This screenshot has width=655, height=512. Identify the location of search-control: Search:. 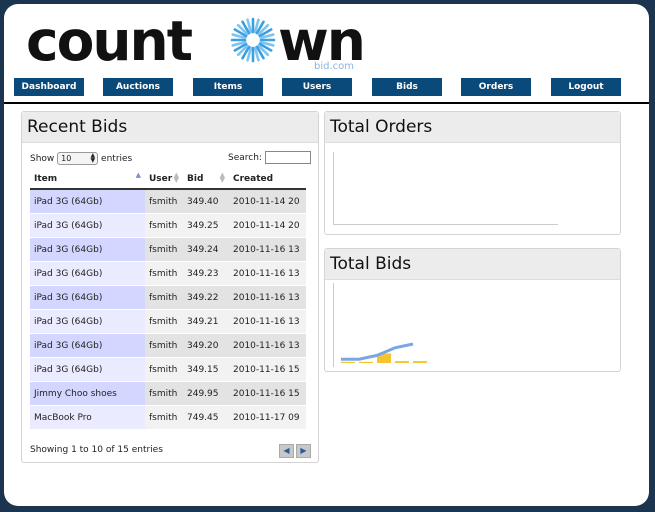
(269, 157).